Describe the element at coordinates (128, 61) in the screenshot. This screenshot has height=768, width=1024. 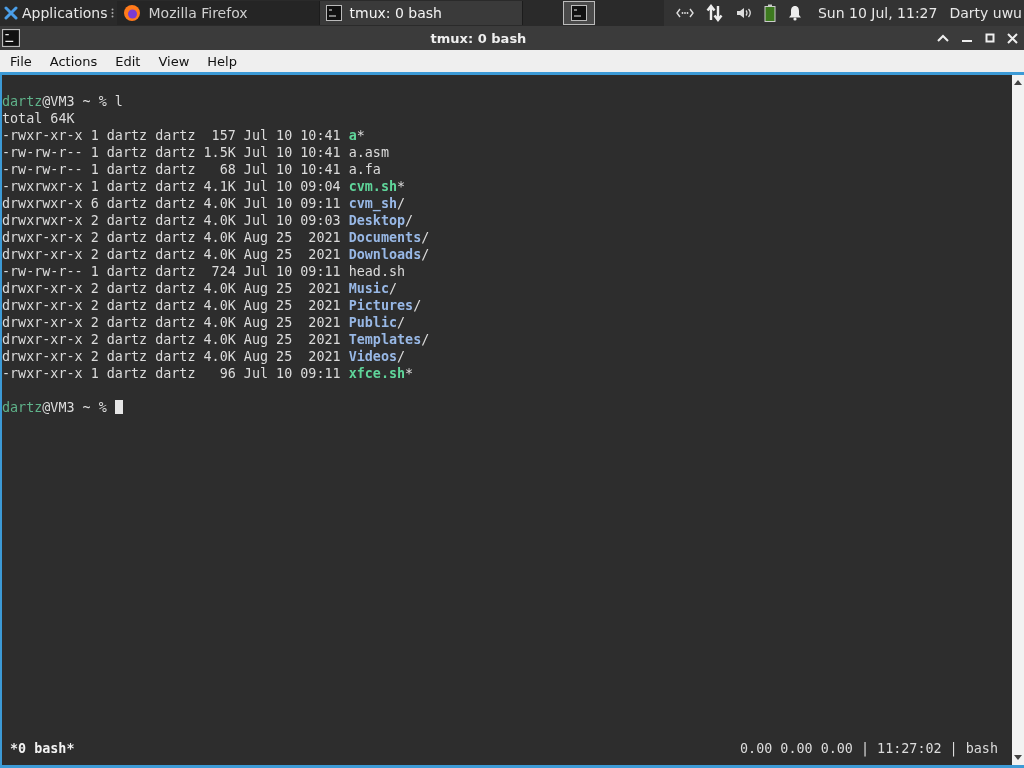
I see `menu-item: Edit` at that location.